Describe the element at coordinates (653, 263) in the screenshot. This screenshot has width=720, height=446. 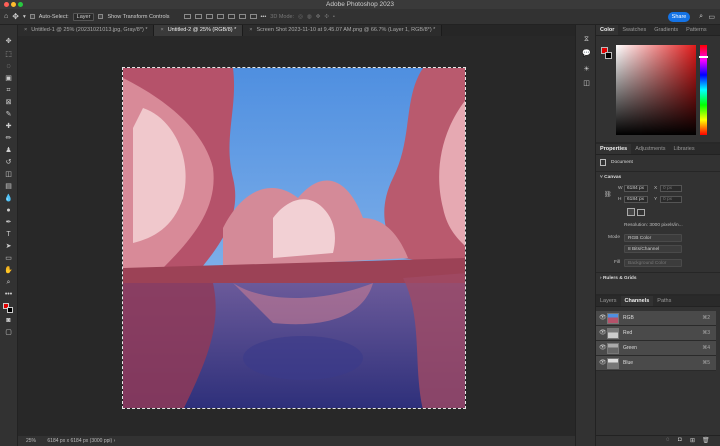
I see `fill-dropdown: Background Color` at that location.